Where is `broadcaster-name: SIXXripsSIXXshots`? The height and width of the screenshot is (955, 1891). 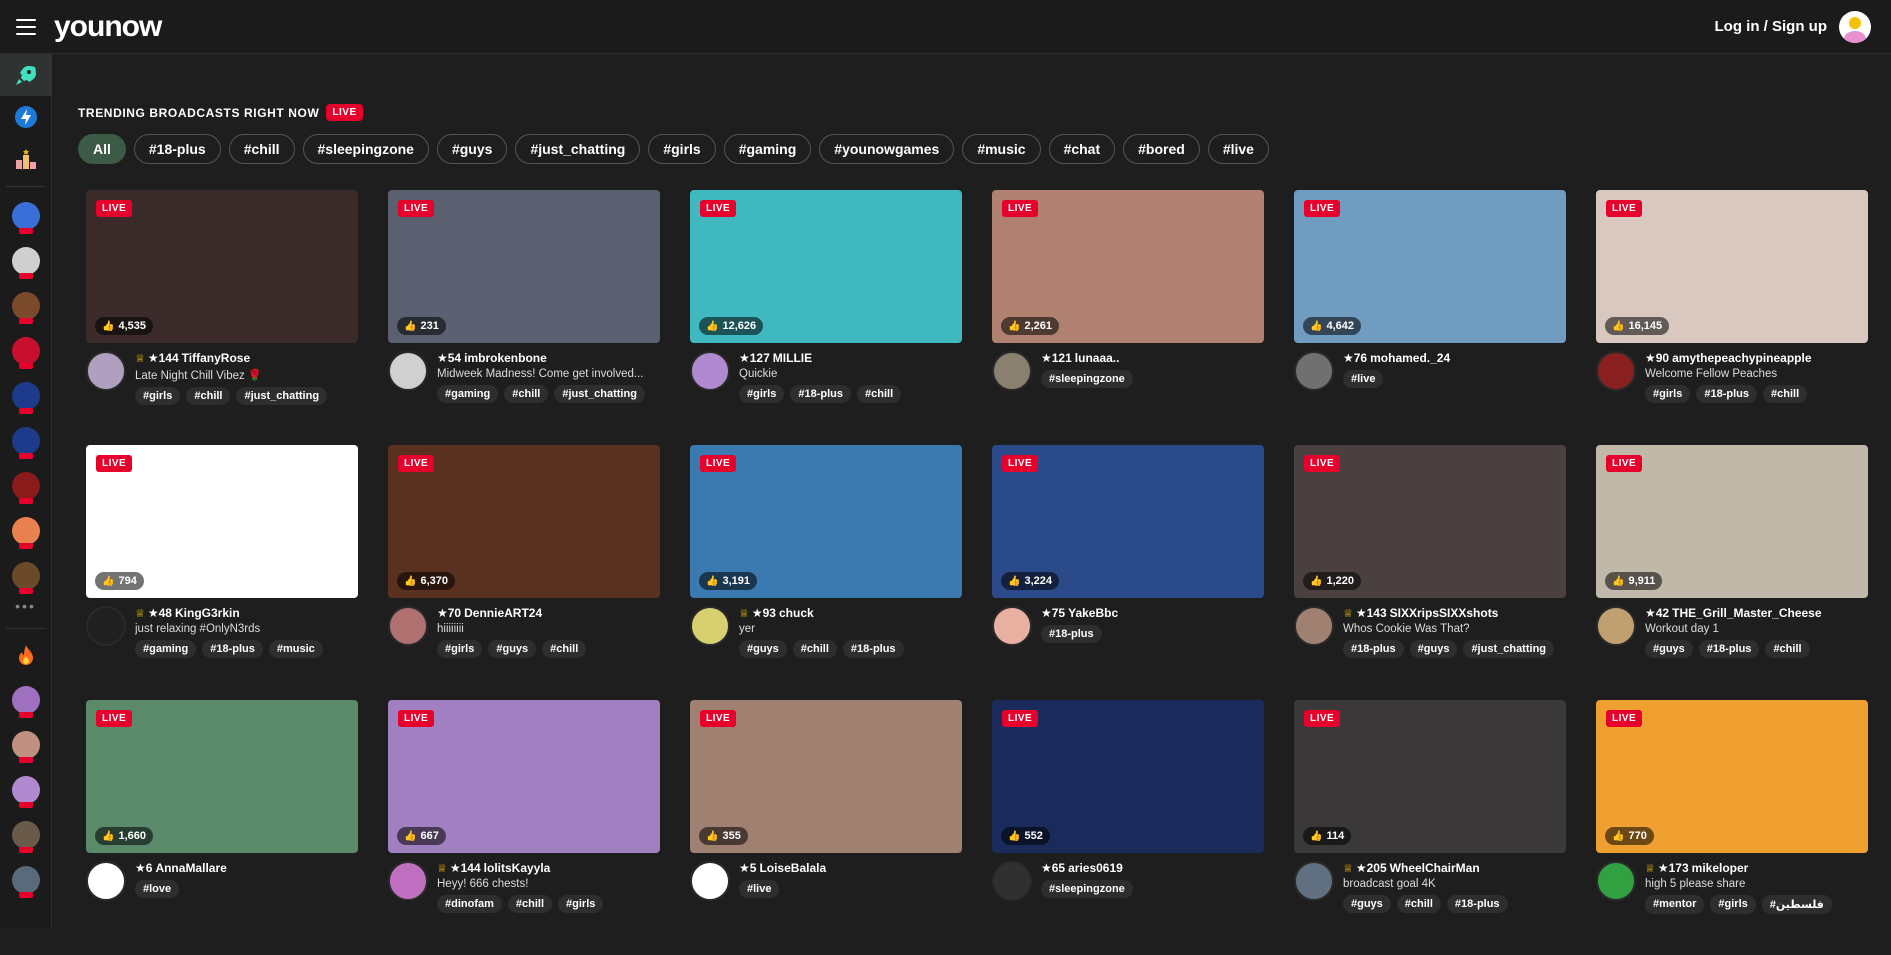
broadcaster-name: SIXXripsSIXXshots is located at coordinates (1444, 613).